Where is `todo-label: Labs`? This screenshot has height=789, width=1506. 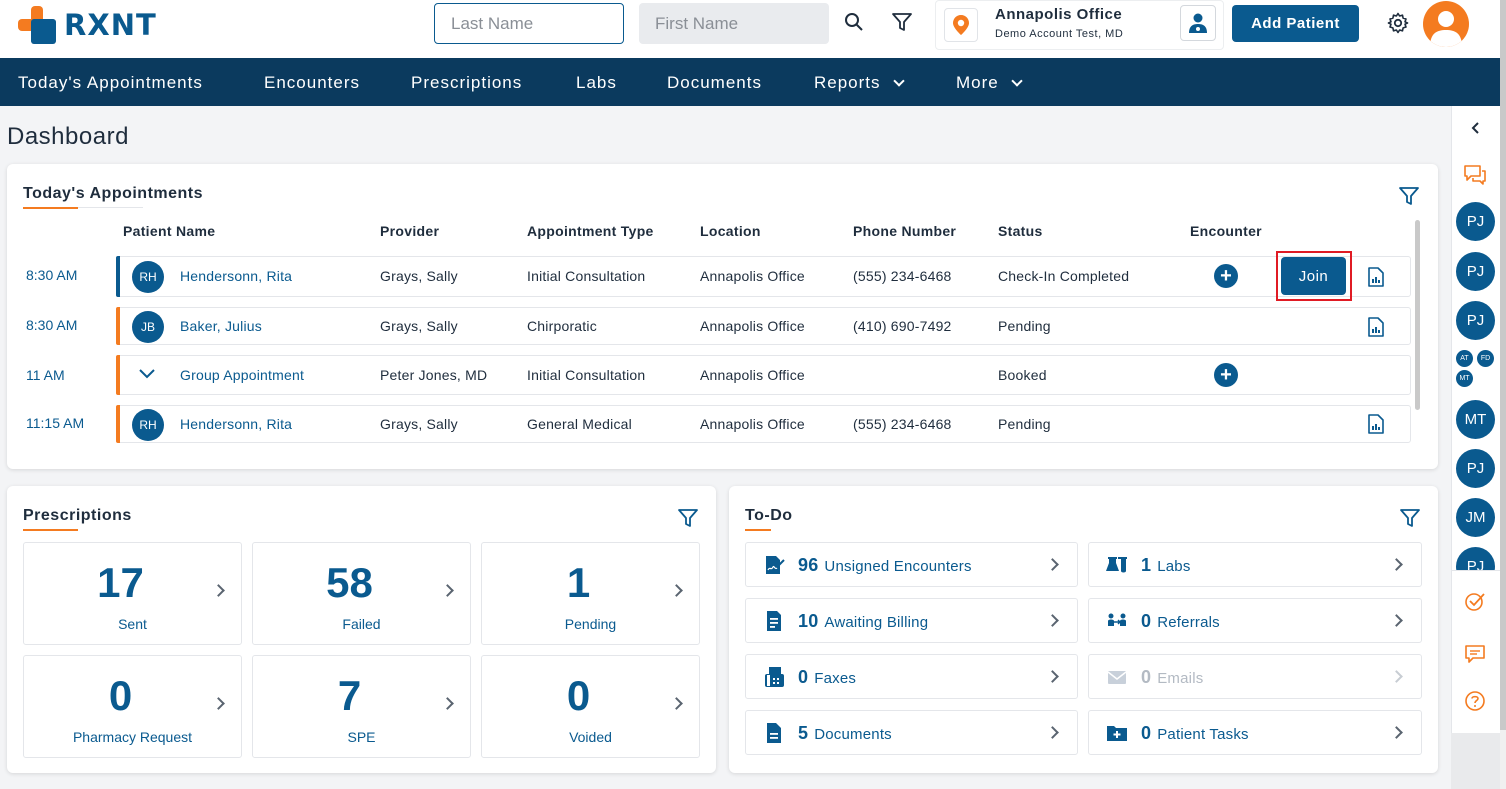
todo-label: Labs is located at coordinates (1174, 566).